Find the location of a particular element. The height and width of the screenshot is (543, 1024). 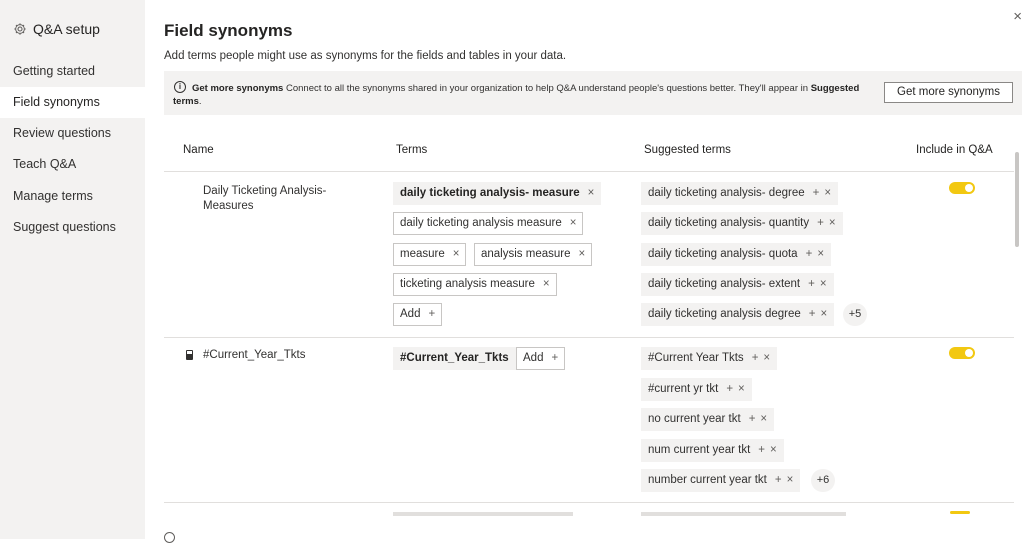

term-label: ticketing analysis measure is located at coordinates (467, 284).